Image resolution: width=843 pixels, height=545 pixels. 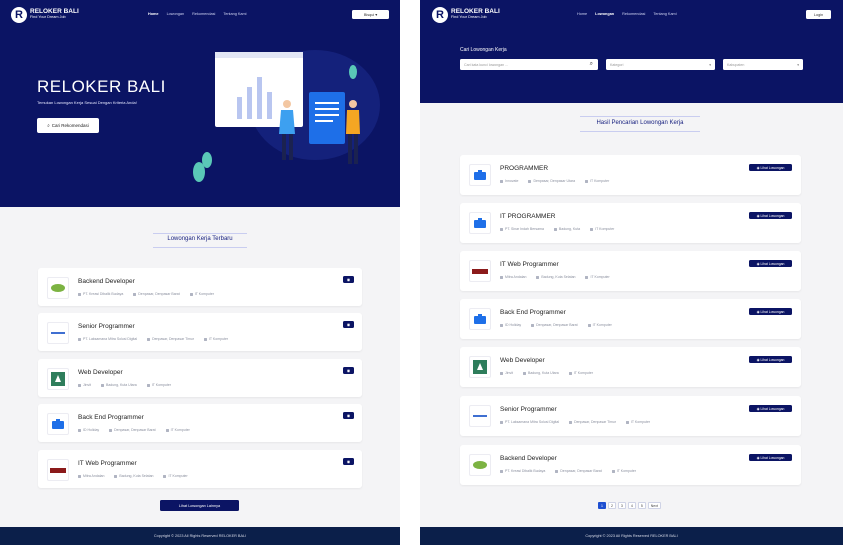 I want to click on section-underline, so click(x=640, y=116).